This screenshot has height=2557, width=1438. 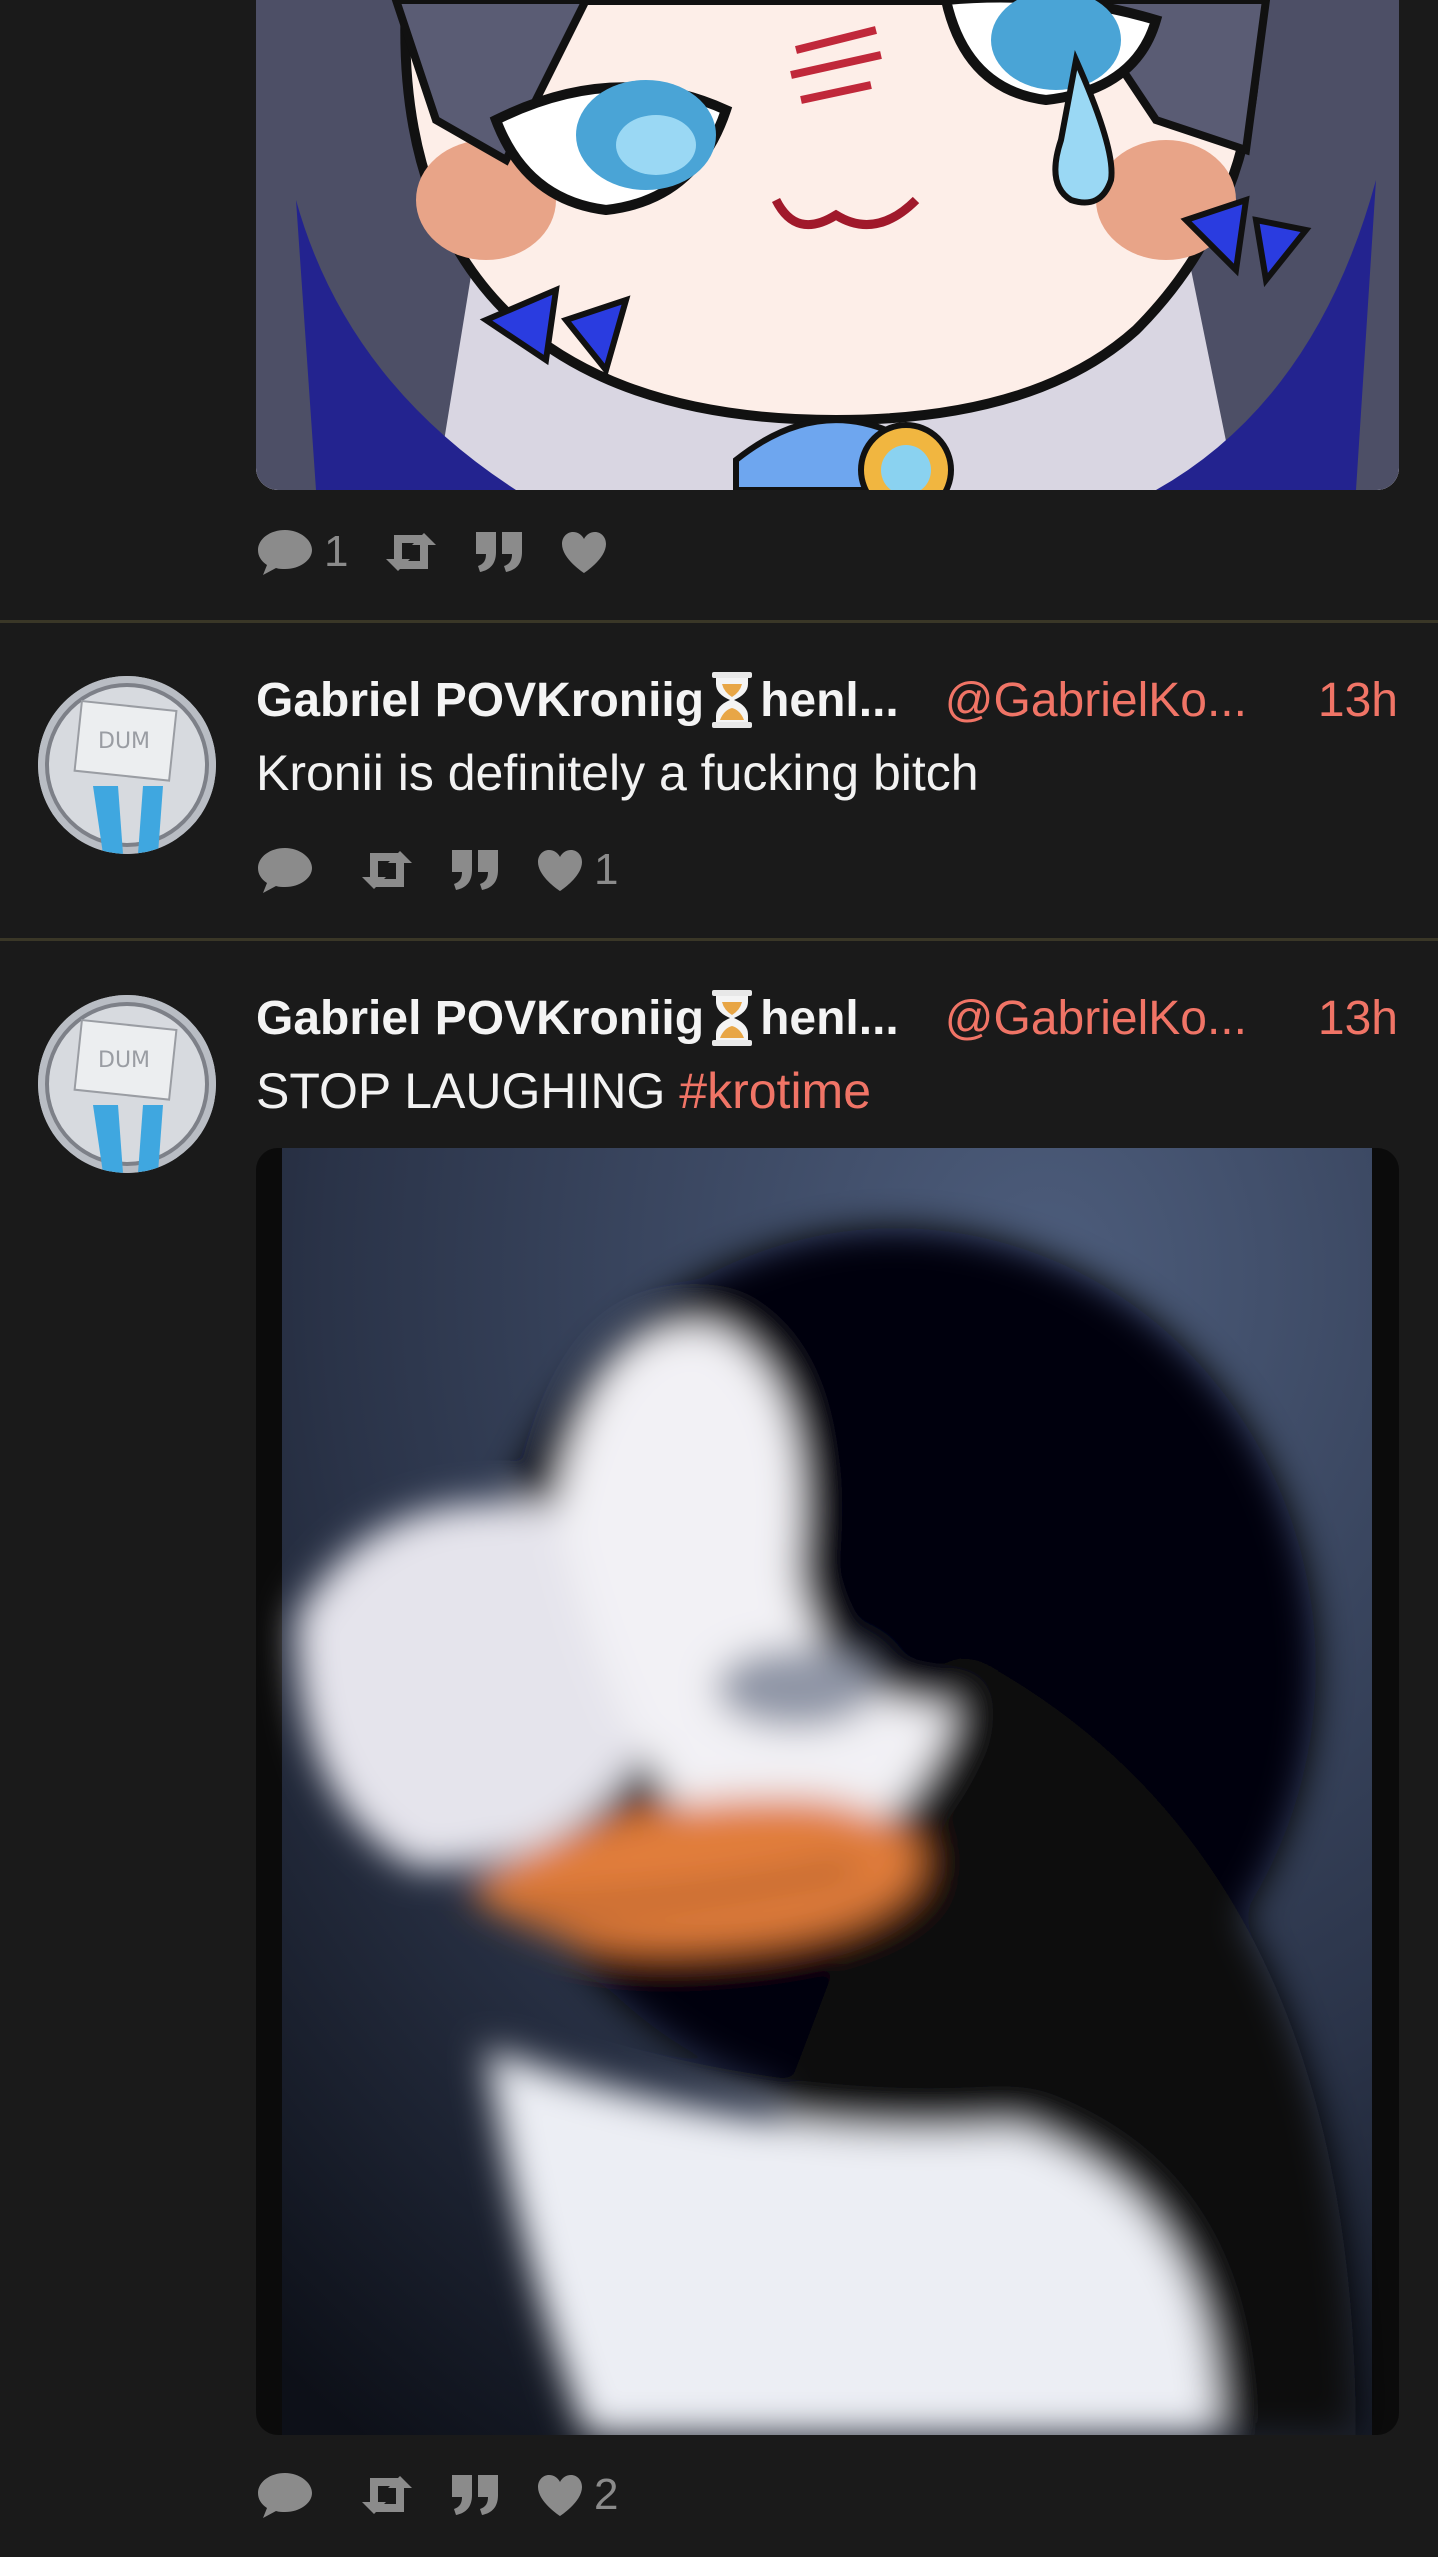 I want to click on favourite-count: 1, so click(x=606, y=869).